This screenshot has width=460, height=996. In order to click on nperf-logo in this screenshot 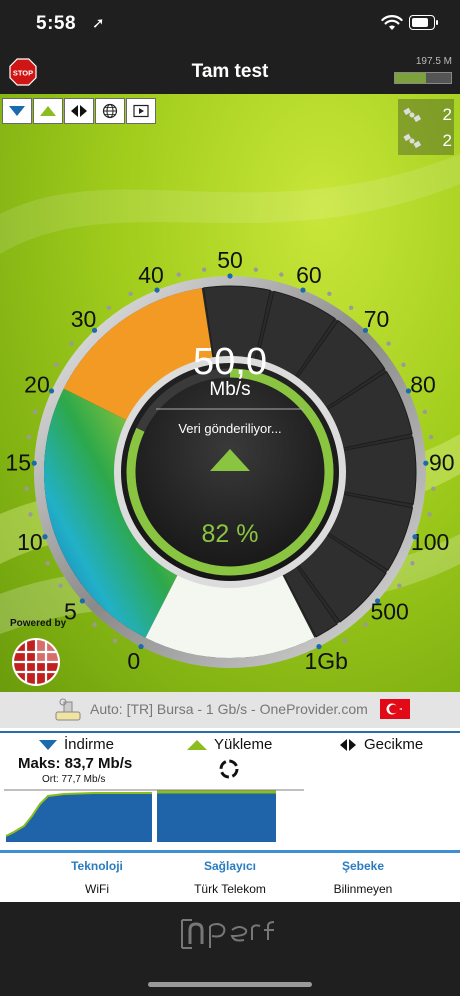, I will do `click(228, 934)`.